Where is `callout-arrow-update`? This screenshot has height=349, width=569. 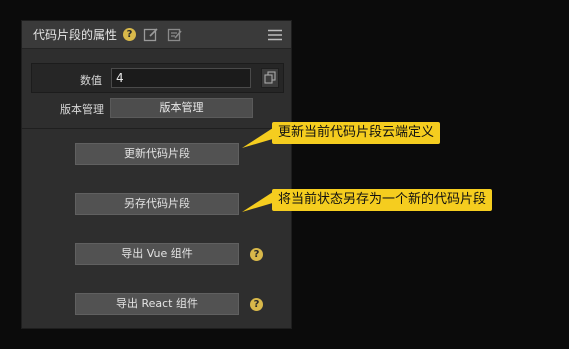
callout-arrow-update is located at coordinates (259, 137).